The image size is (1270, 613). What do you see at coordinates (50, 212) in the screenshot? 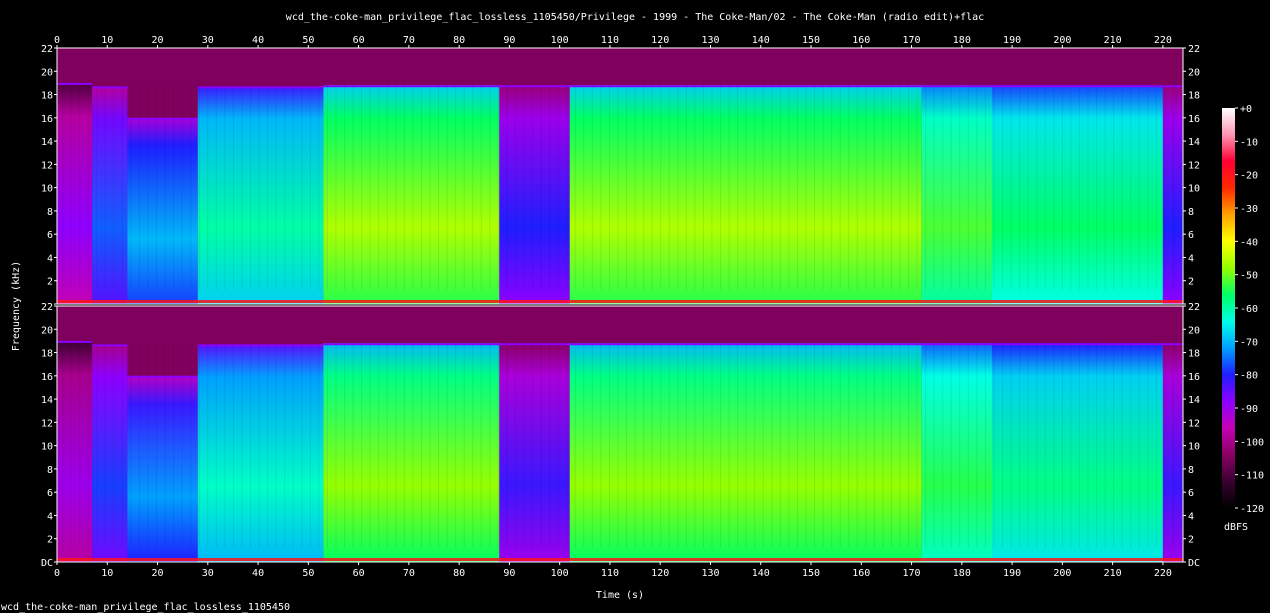
I see `y-tick-label-left: 8` at bounding box center [50, 212].